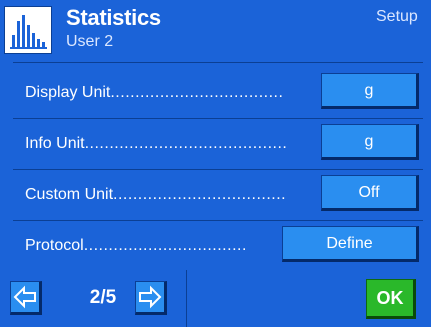 The height and width of the screenshot is (327, 431). What do you see at coordinates (113, 17) in the screenshot?
I see `page-title: Statistics` at bounding box center [113, 17].